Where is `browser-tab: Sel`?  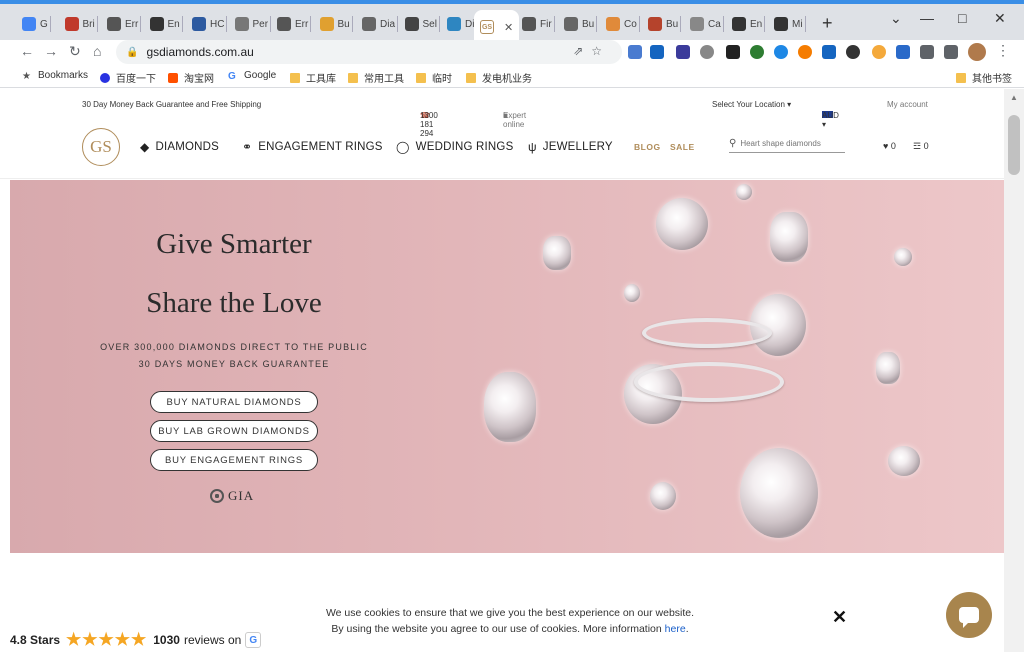 browser-tab: Sel is located at coordinates (422, 24).